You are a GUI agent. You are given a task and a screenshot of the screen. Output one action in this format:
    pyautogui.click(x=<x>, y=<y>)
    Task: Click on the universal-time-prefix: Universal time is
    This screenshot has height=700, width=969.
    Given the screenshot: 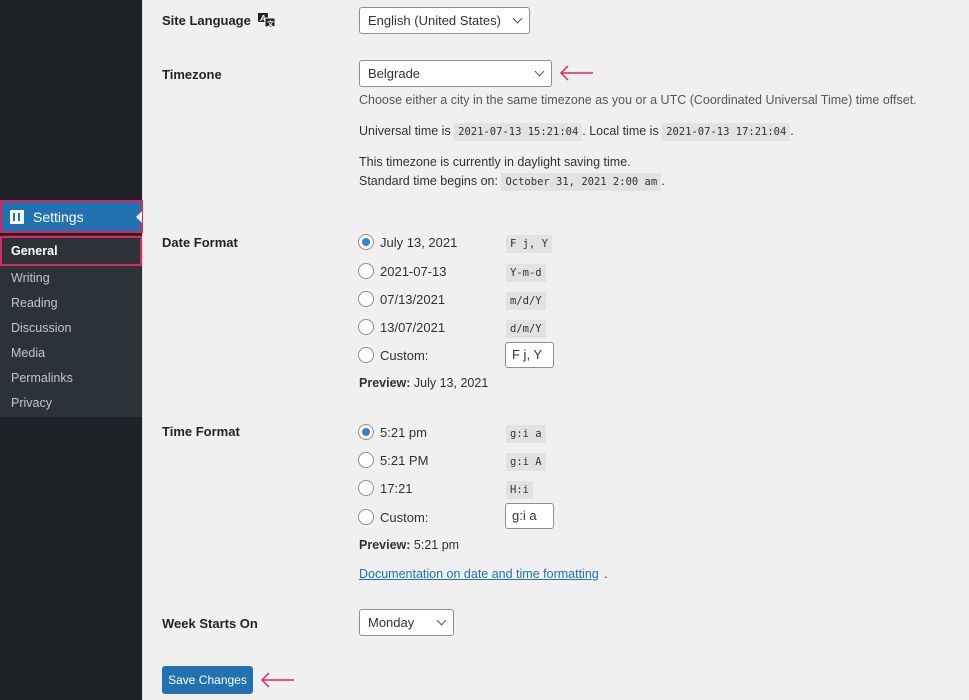 What is the action you would take?
    pyautogui.click(x=405, y=131)
    